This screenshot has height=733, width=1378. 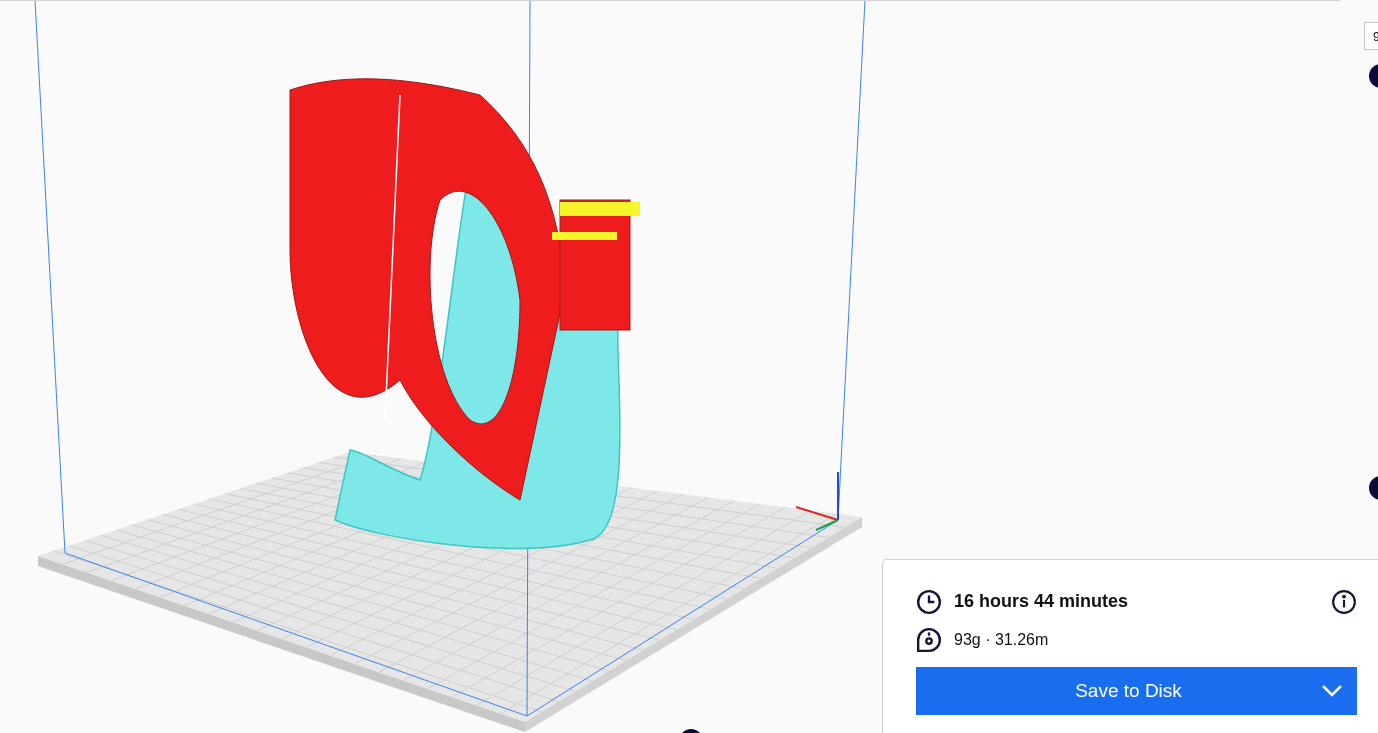 What do you see at coordinates (1136, 691) in the screenshot?
I see `save-to-disk-button: Save to Disk` at bounding box center [1136, 691].